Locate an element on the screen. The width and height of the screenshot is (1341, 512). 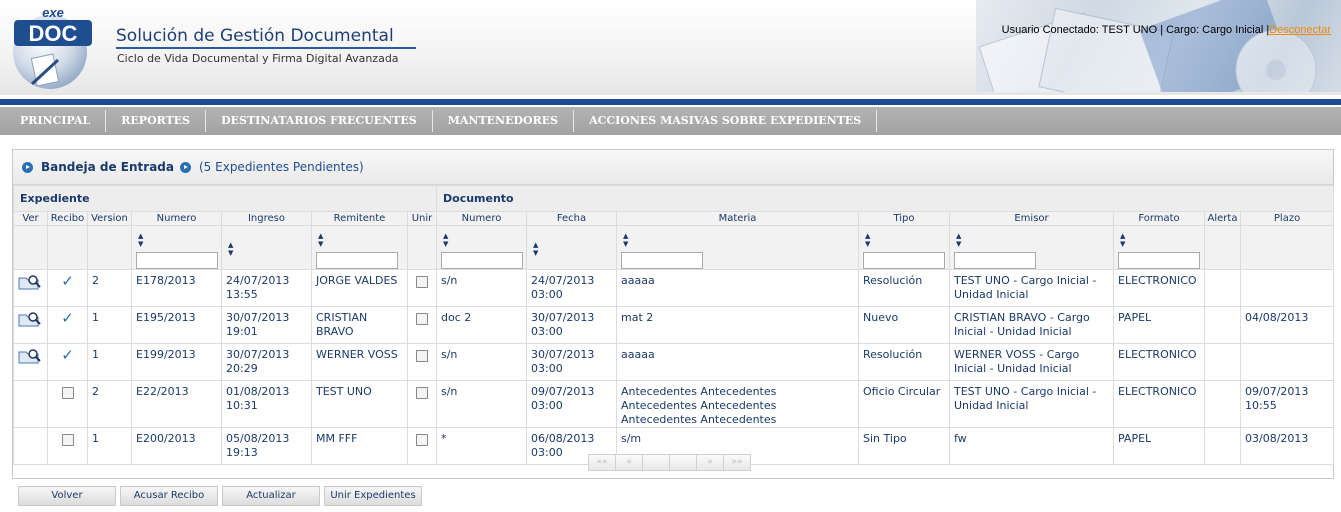
first-page-button: «« is located at coordinates (602, 462).